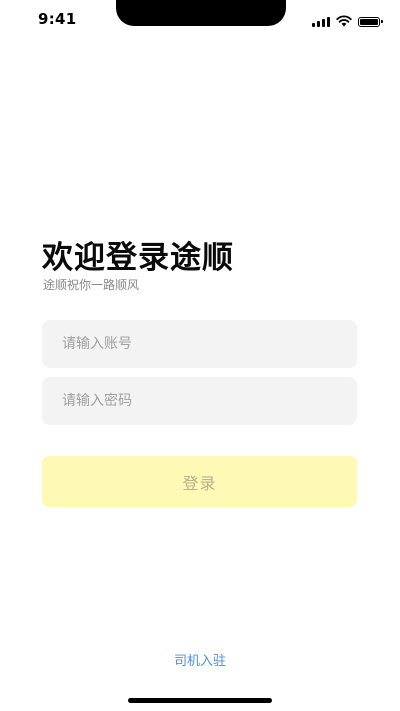 Image resolution: width=400 pixels, height=711 pixels. I want to click on password-input, so click(199, 401).